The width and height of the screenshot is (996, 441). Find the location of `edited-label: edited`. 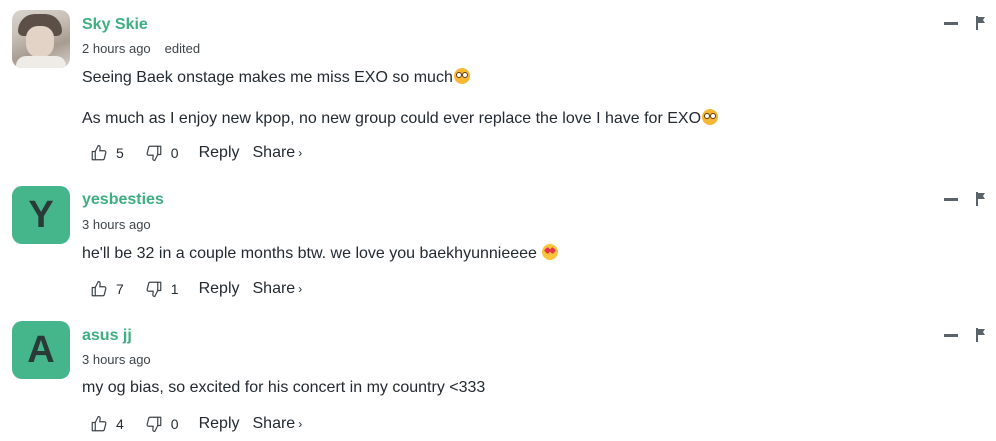

edited-label: edited is located at coordinates (182, 48).